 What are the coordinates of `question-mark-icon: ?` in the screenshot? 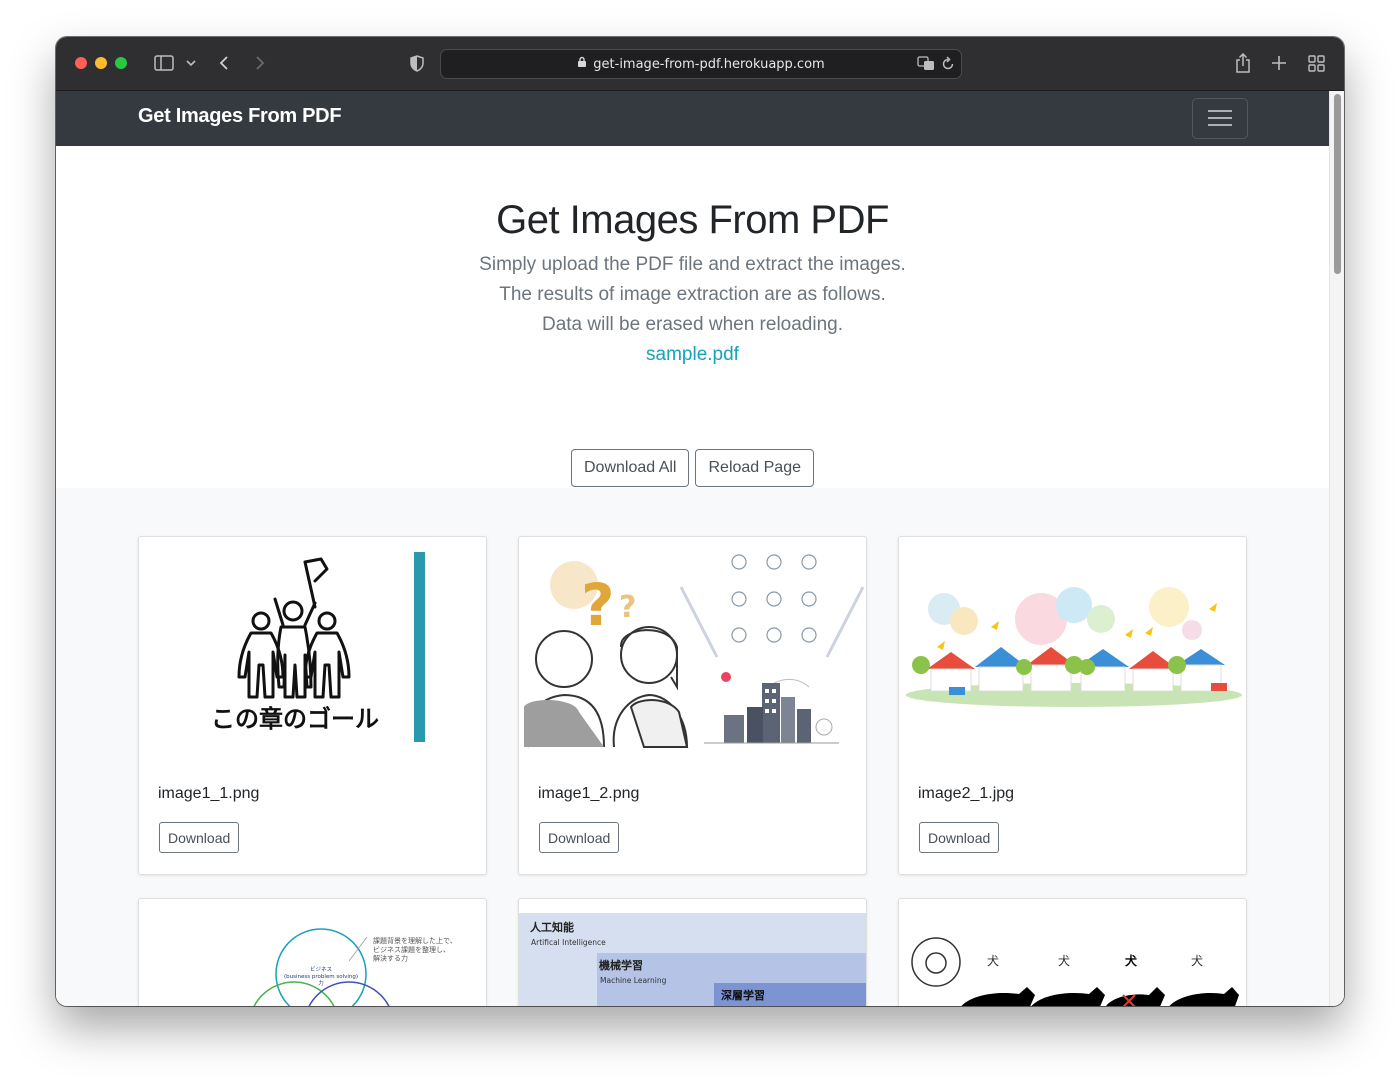 It's located at (598, 605).